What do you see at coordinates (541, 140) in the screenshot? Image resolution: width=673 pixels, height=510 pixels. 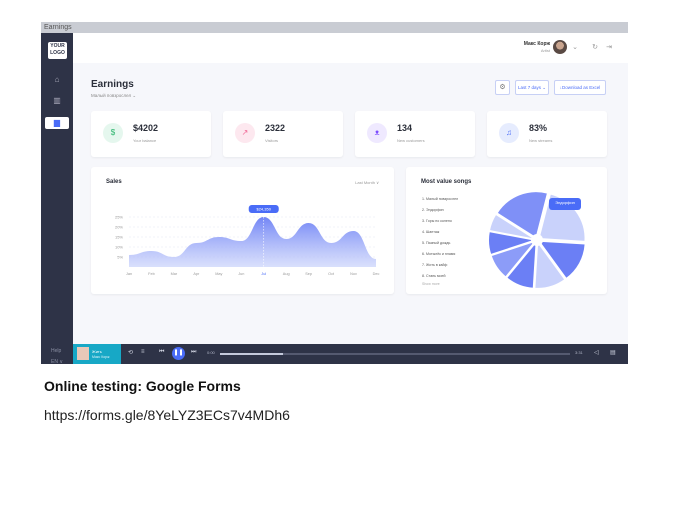 I see `stat-label: New streams` at bounding box center [541, 140].